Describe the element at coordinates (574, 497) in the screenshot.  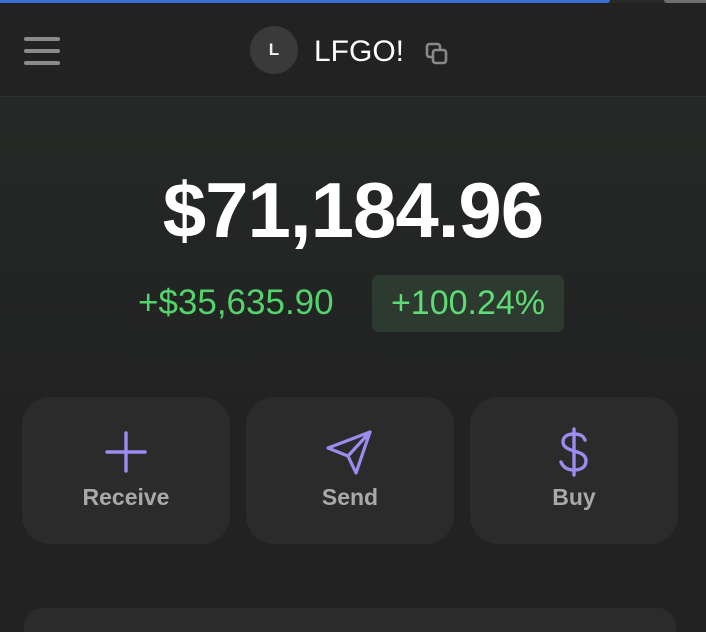
I see `buy-label: Buy` at that location.